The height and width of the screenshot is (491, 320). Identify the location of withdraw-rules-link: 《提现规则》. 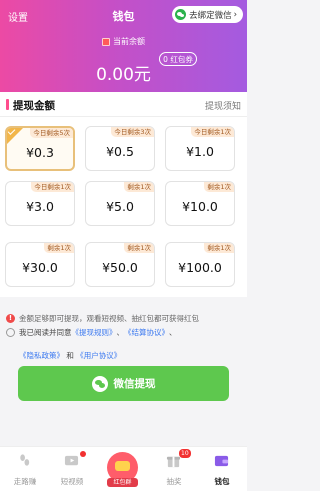
(94, 332).